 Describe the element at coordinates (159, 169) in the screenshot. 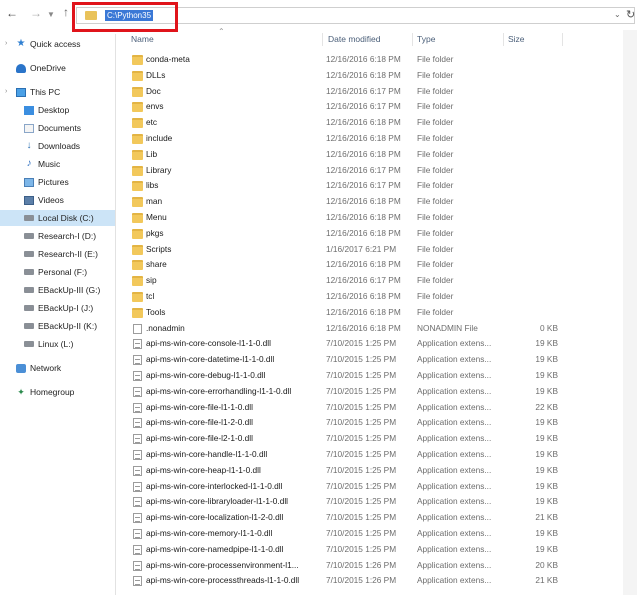

I see `file-name: Library` at that location.